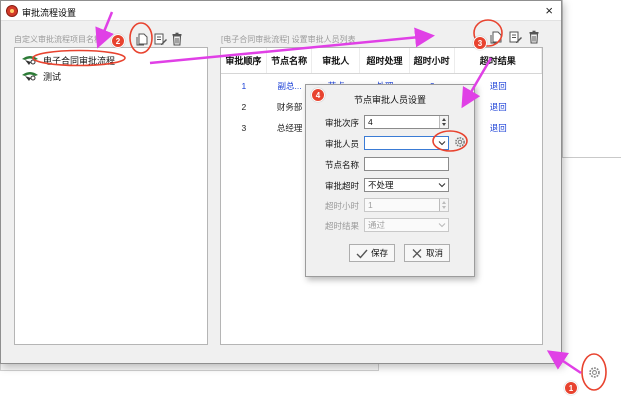  Describe the element at coordinates (406, 205) in the screenshot. I see `timeout-hours-stepper: 1` at that location.